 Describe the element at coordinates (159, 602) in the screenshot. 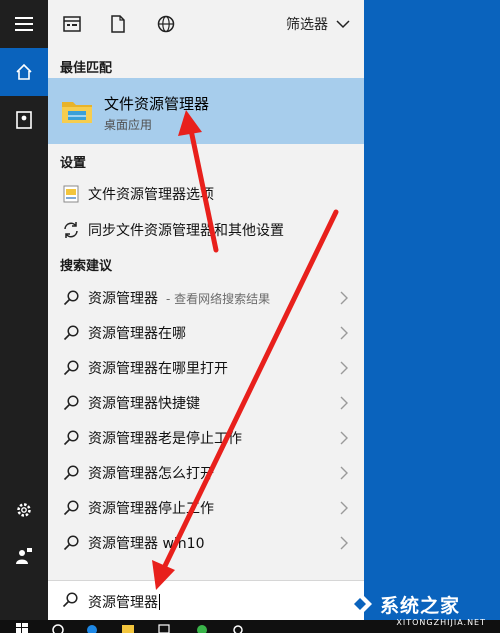

I see `text-caret` at that location.